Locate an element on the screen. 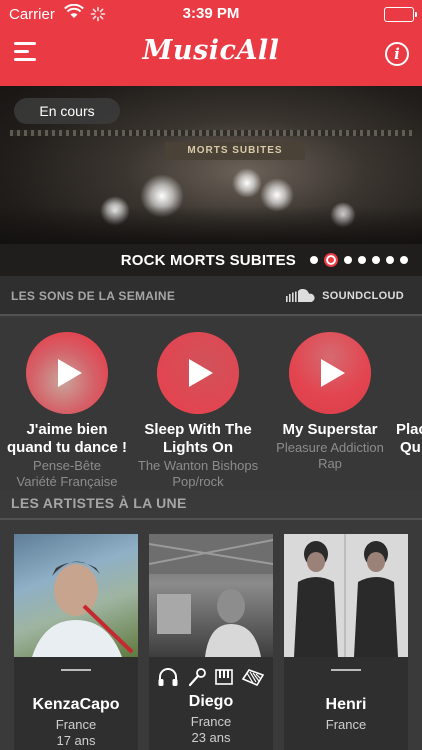 The image size is (422, 750). soundcloud-link: SOUNDCLOUD is located at coordinates (345, 296).